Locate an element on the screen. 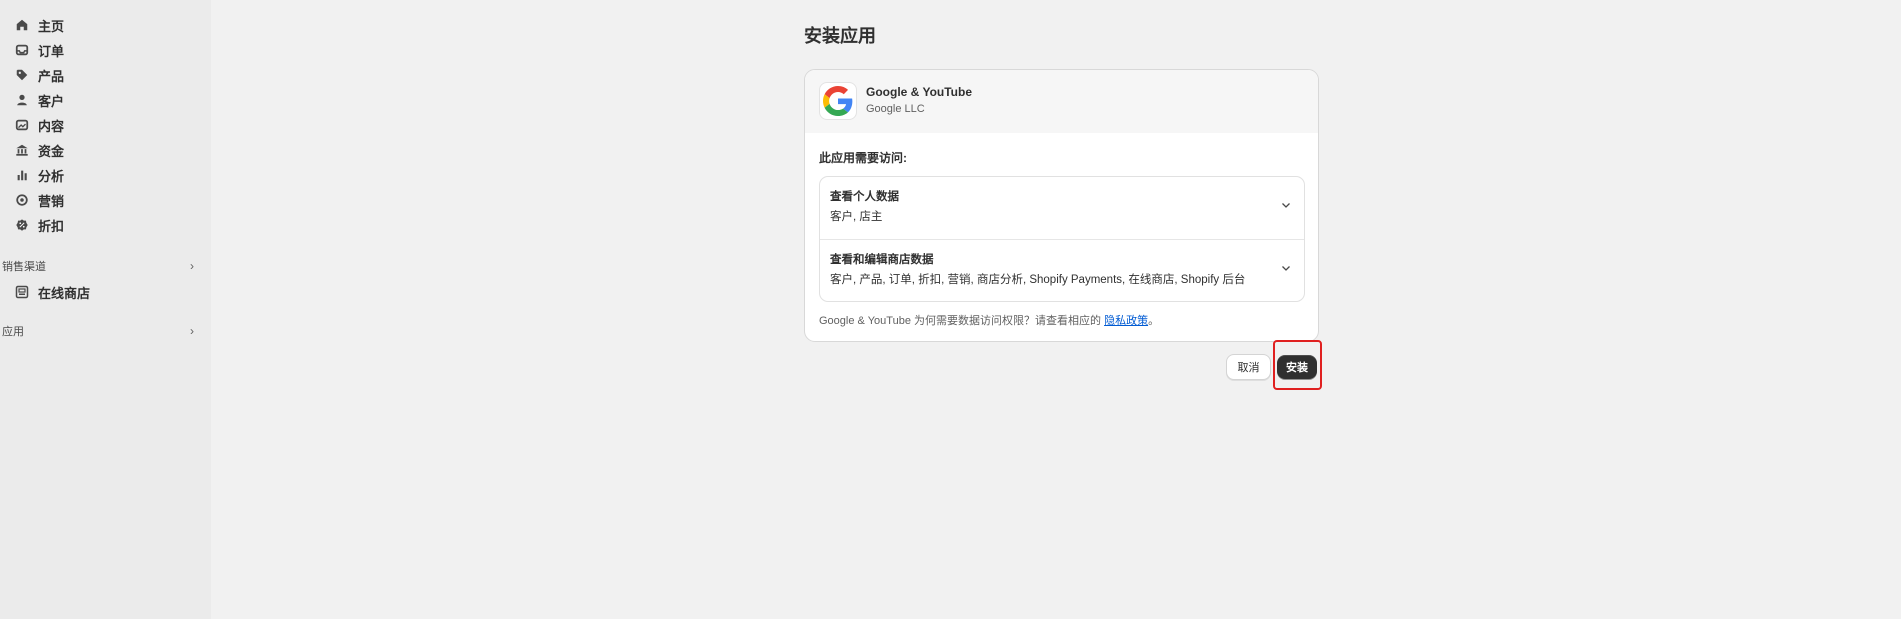  nav-label: 客户 is located at coordinates (51, 101).